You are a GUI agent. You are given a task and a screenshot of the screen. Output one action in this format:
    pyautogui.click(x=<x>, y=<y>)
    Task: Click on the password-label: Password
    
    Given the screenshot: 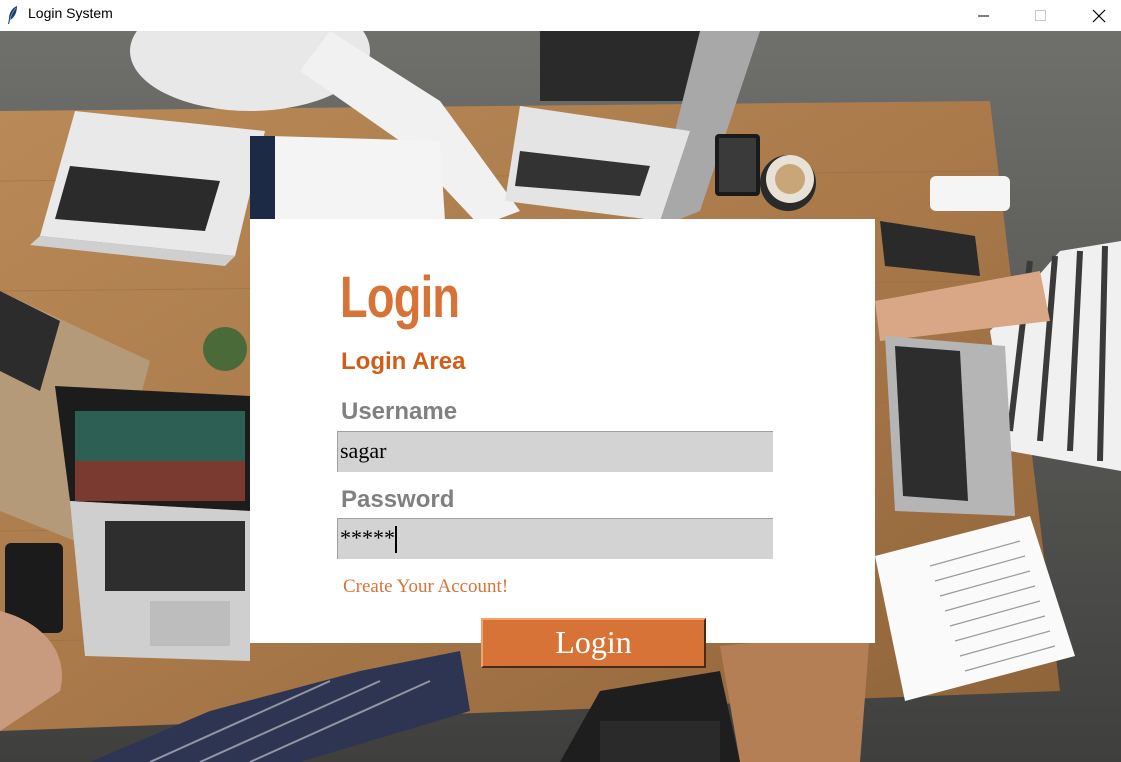 What is the action you would take?
    pyautogui.click(x=398, y=499)
    